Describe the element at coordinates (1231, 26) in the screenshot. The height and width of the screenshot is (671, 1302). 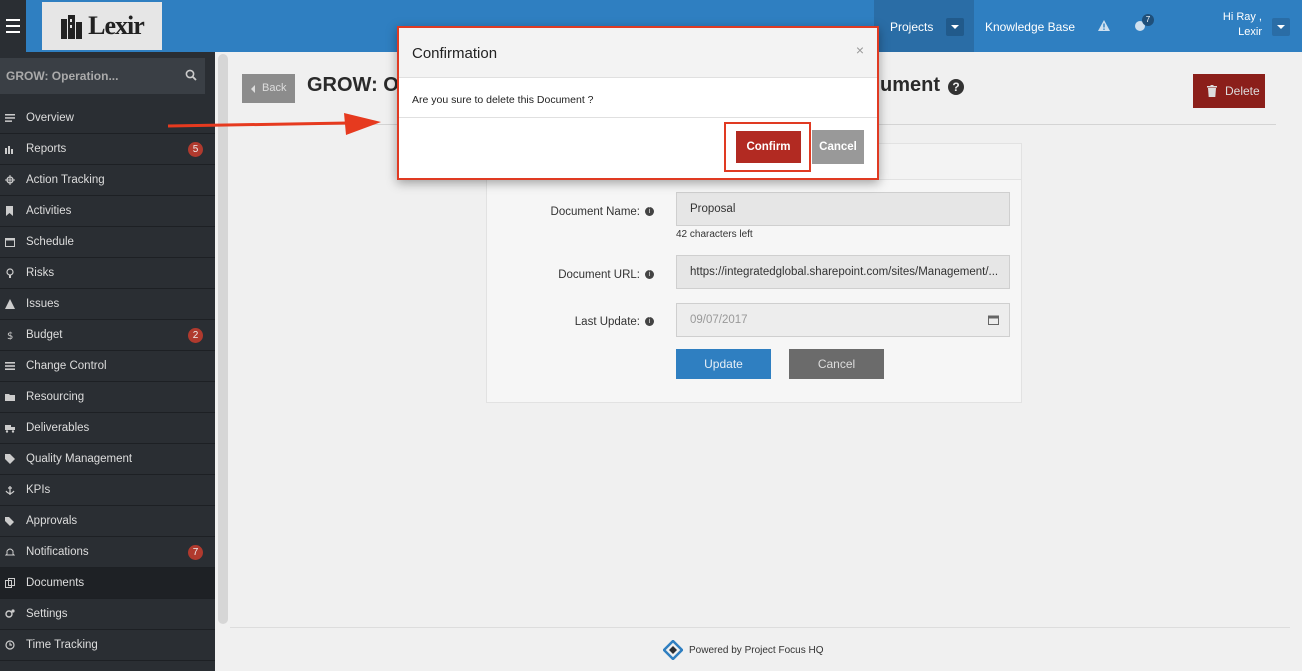
I see `user-menu: Hi Ray , Lexir` at that location.